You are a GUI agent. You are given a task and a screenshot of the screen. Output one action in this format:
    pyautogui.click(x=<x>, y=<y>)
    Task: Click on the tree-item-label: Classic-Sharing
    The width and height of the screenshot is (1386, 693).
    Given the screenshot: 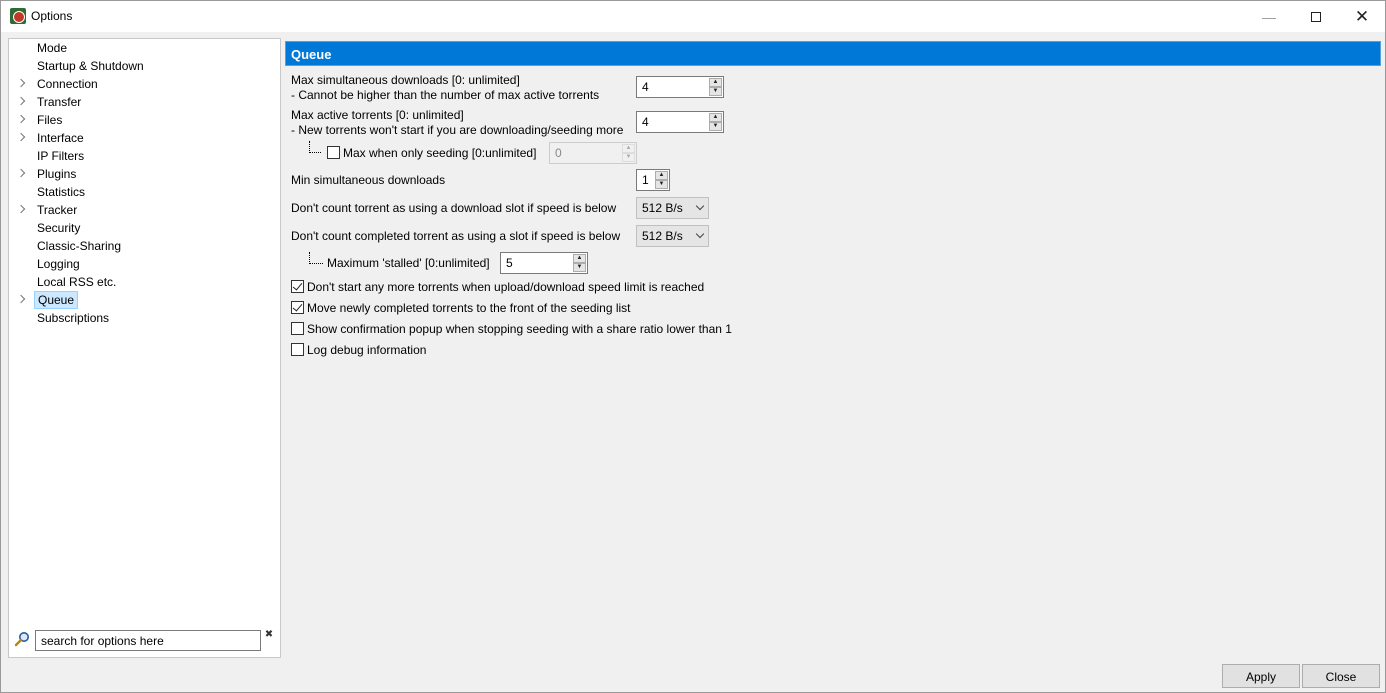 What is the action you would take?
    pyautogui.click(x=79, y=246)
    